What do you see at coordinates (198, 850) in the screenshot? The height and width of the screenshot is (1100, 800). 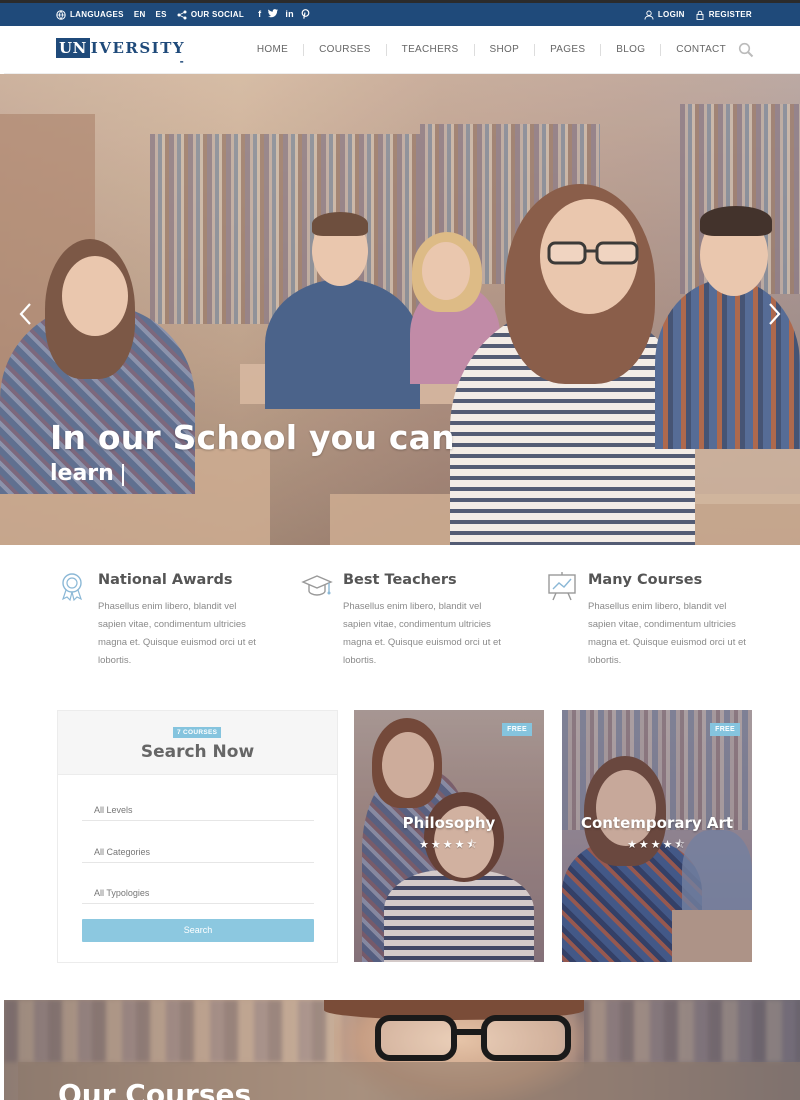 I see `category-select: All Categories` at bounding box center [198, 850].